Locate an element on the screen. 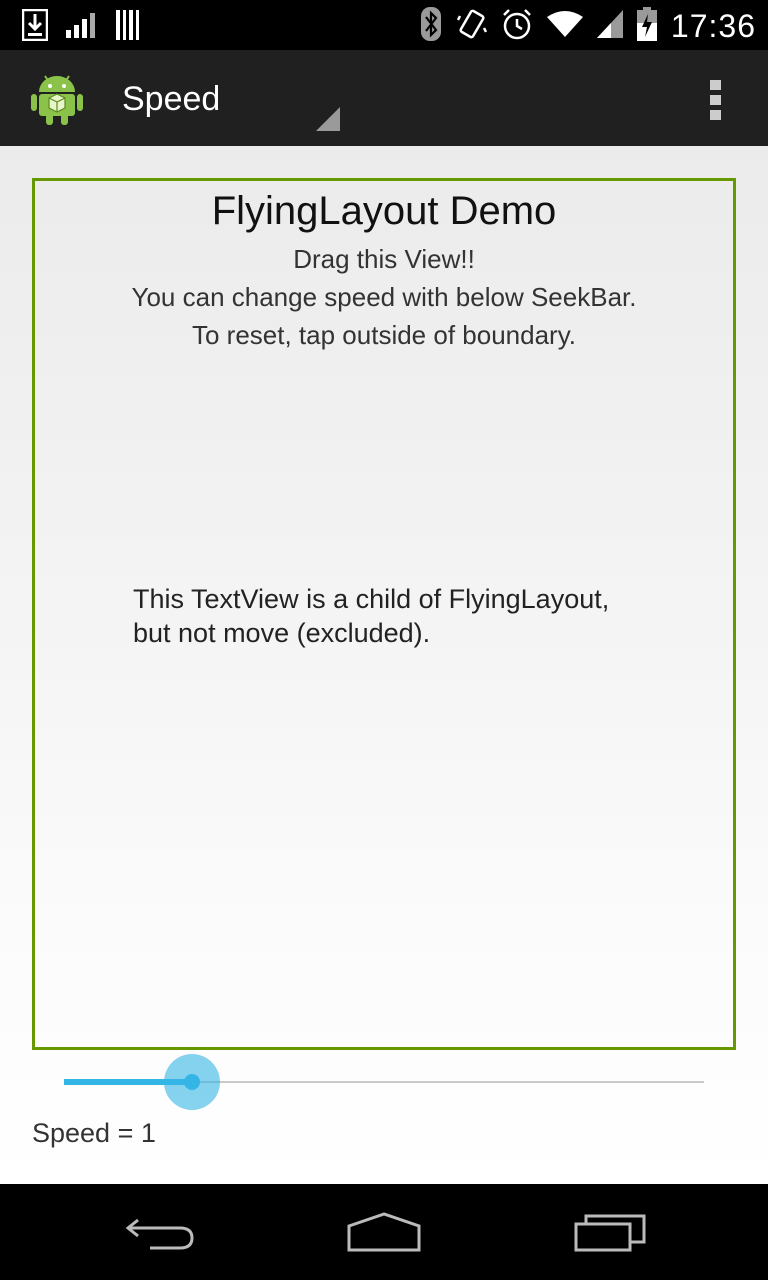  notification-icons is located at coordinates (81, 27).